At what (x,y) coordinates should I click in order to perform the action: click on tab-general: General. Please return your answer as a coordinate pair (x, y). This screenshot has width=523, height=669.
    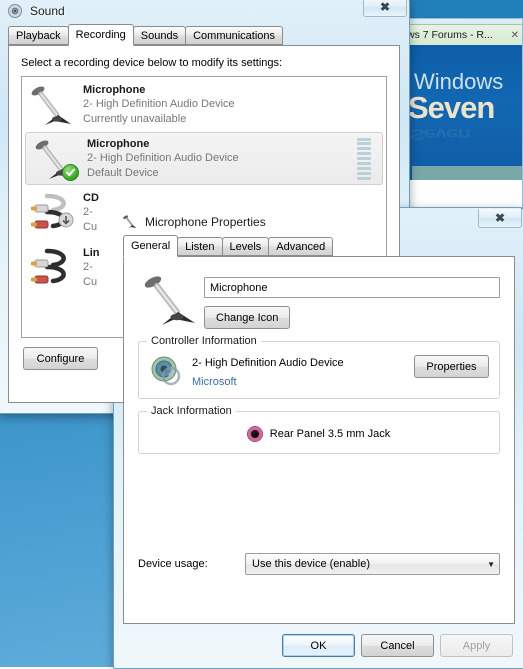
    Looking at the image, I should click on (150, 246).